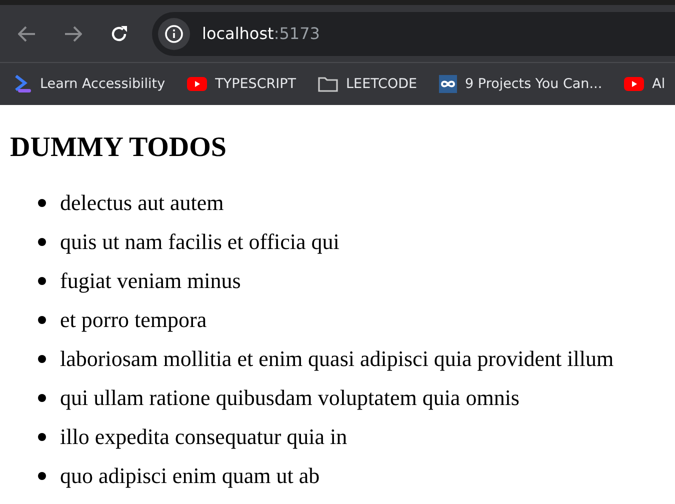 The height and width of the screenshot is (504, 675). I want to click on bookmark-link: Learn Accessibility, so click(90, 84).